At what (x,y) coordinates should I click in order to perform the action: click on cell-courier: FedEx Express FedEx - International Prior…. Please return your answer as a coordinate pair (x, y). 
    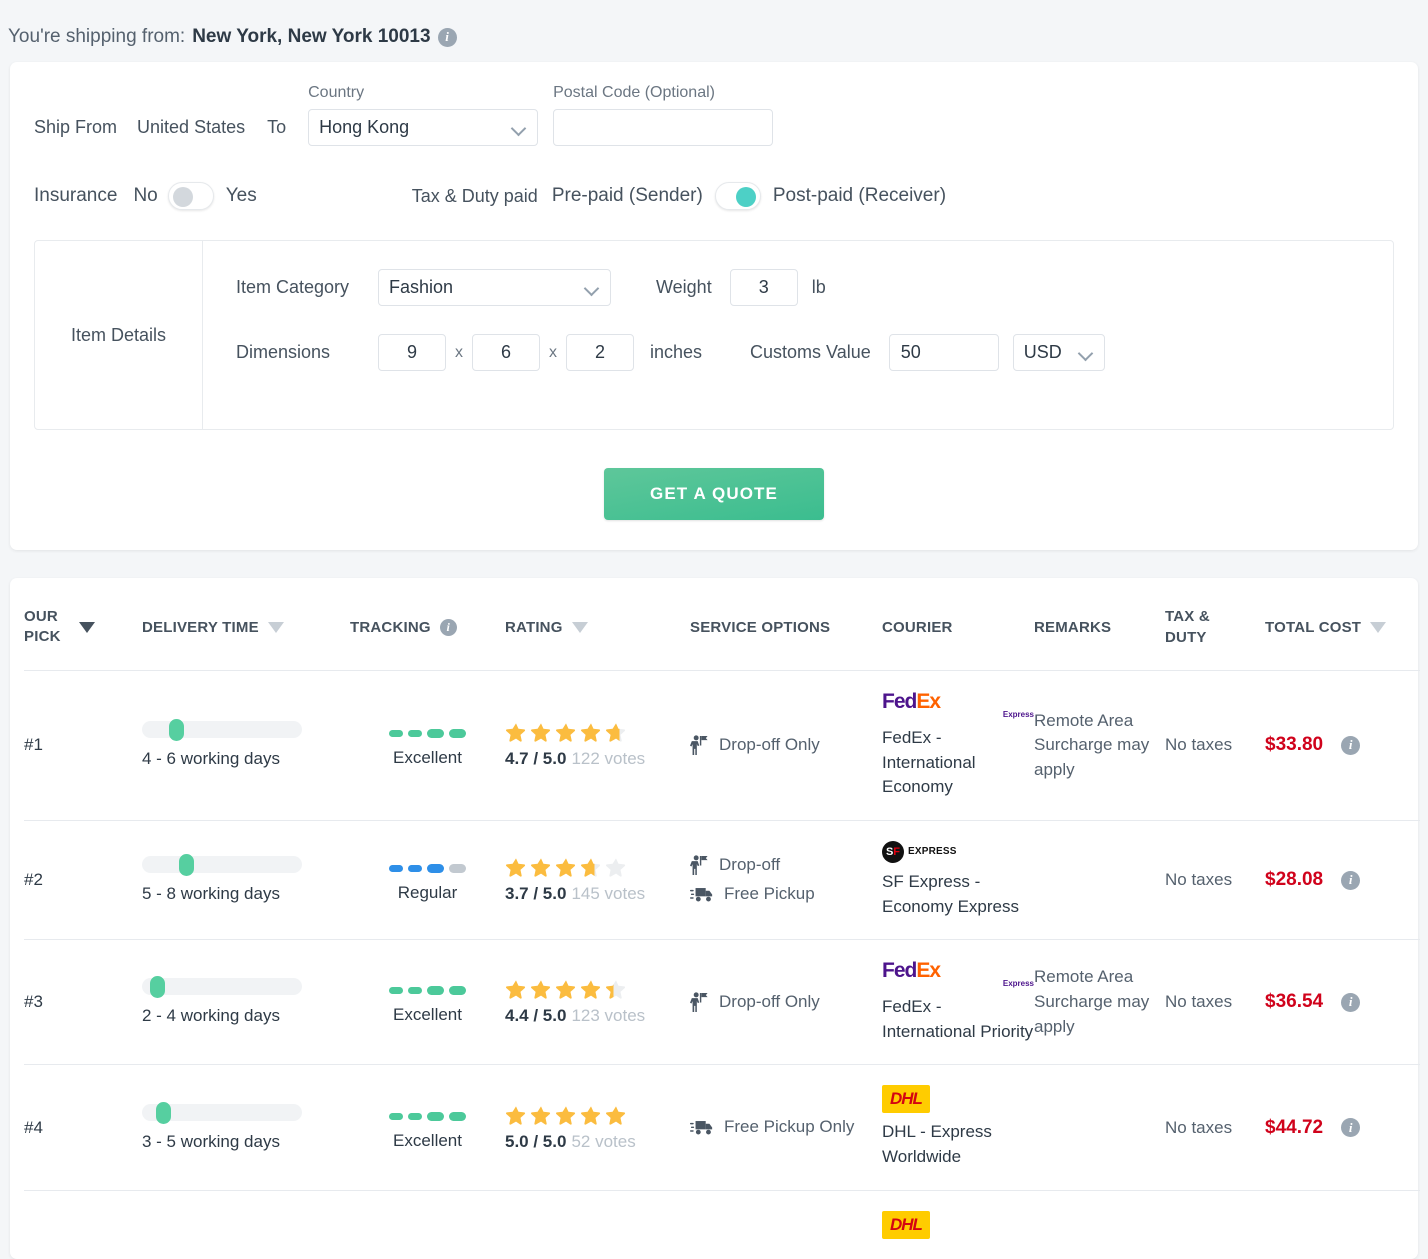
    Looking at the image, I should click on (958, 1002).